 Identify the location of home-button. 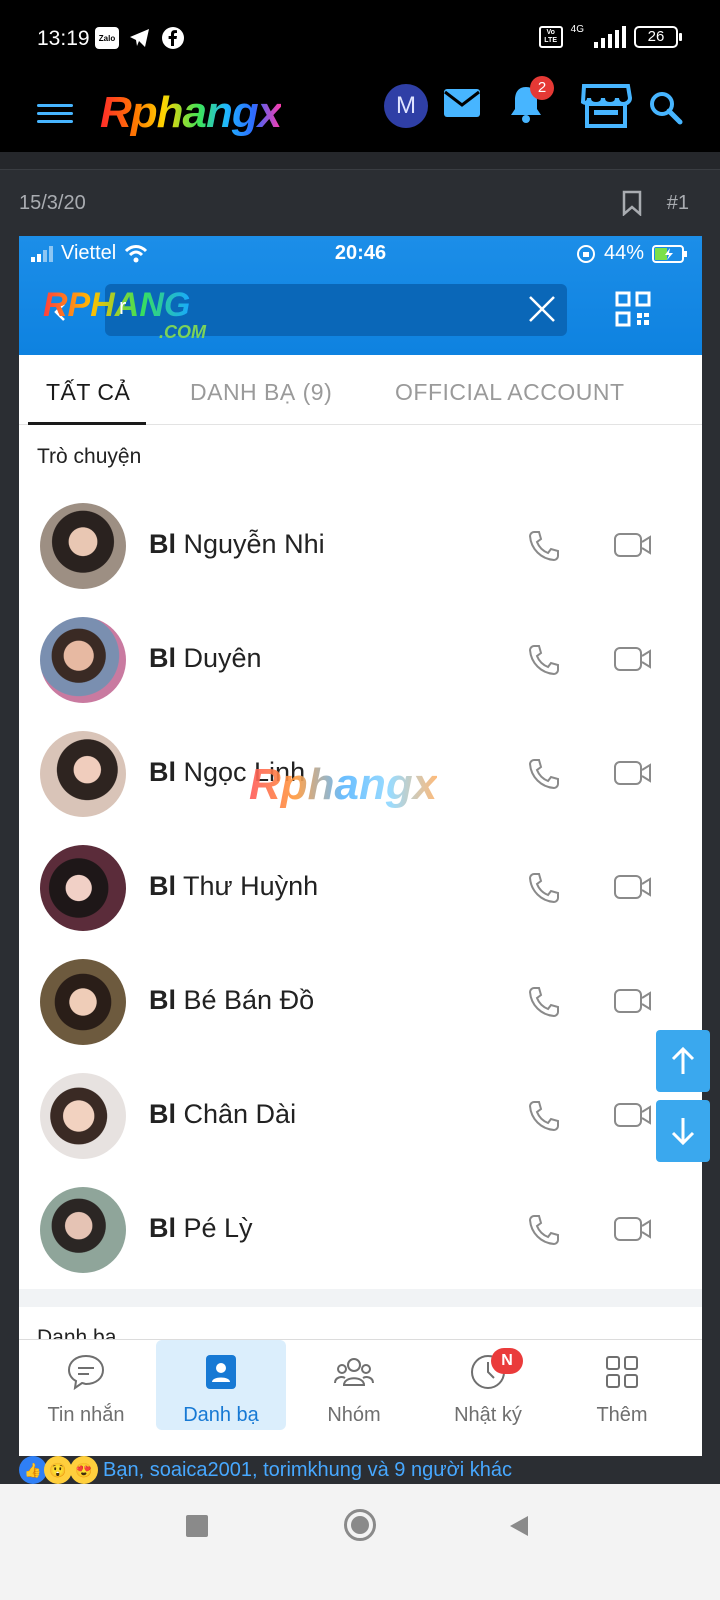
(360, 1525).